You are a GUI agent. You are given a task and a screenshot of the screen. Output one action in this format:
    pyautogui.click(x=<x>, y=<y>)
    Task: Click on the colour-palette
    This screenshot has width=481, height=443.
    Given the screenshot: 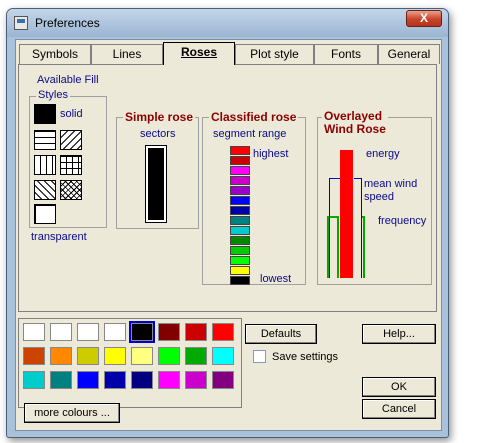 What is the action you would take?
    pyautogui.click(x=130, y=363)
    